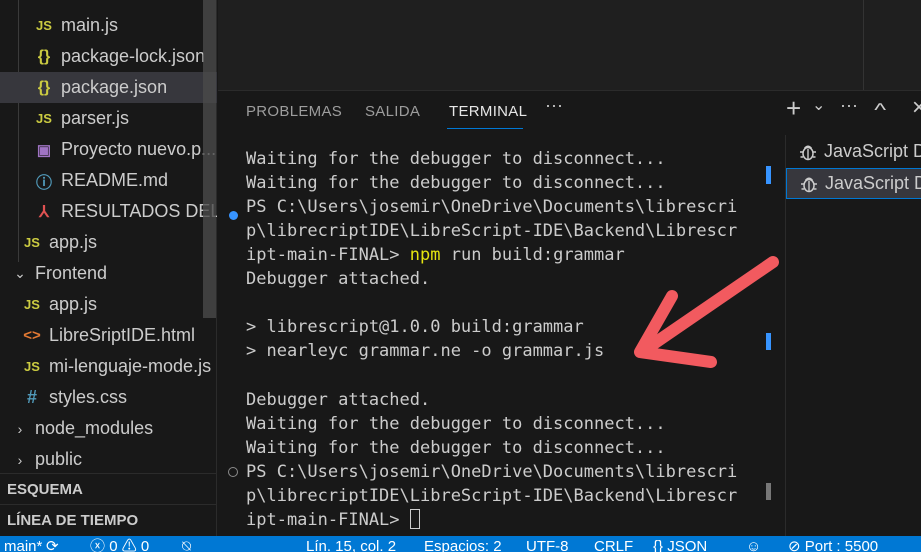 Image resolution: width=921 pixels, height=552 pixels. What do you see at coordinates (873, 183) in the screenshot?
I see `terminal-list-label: JavaScript Debug` at bounding box center [873, 183].